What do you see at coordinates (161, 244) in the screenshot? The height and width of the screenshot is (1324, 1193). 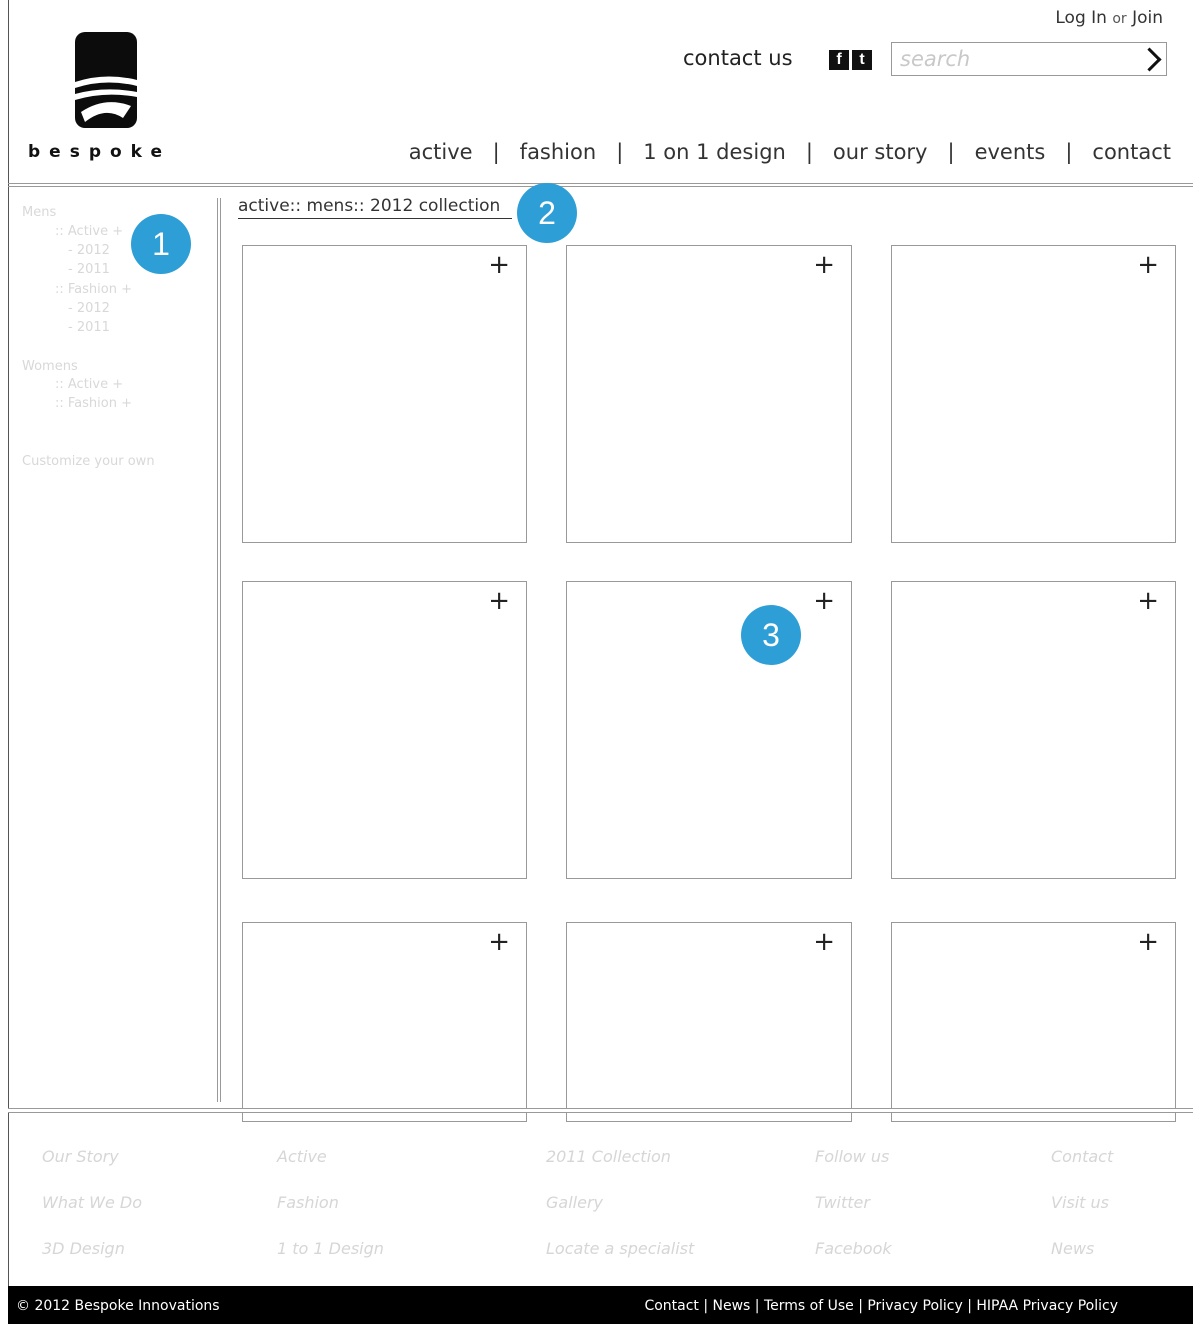 I see `annotation-badge-1: 1` at bounding box center [161, 244].